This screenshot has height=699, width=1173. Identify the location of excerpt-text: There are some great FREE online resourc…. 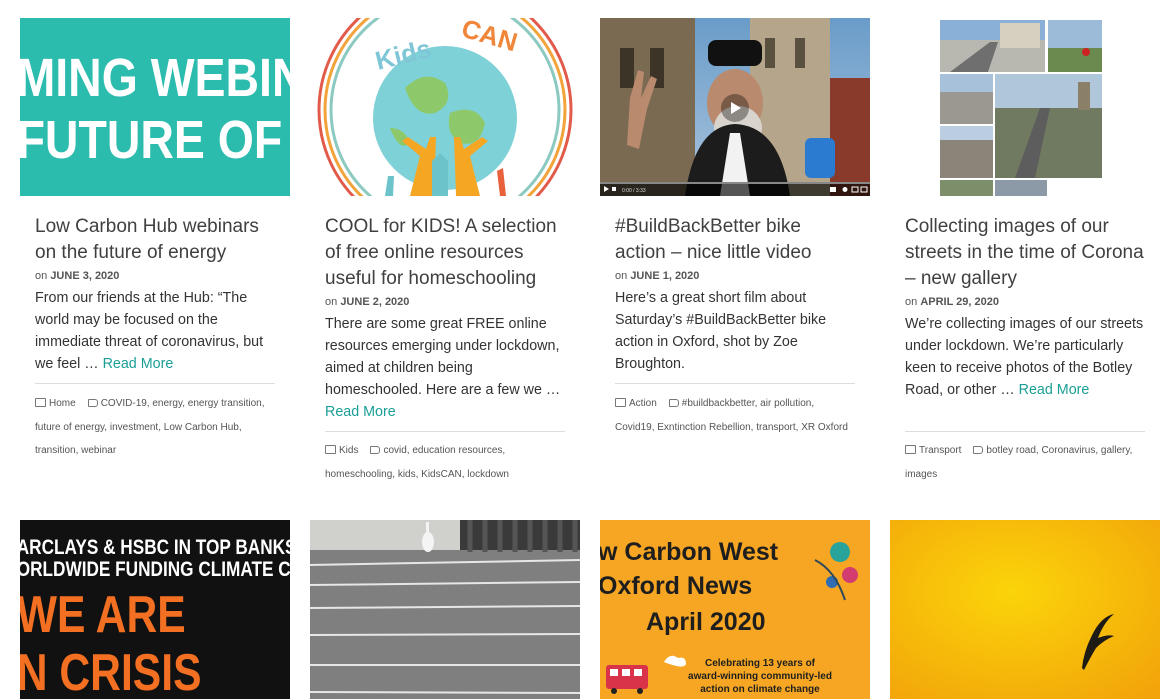
(443, 357).